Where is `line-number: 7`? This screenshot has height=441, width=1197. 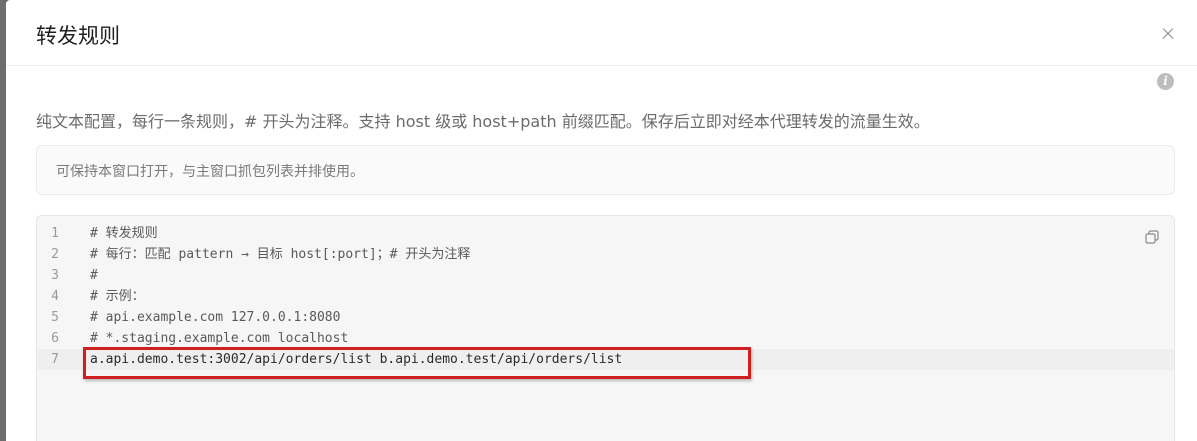 line-number: 7 is located at coordinates (55, 359).